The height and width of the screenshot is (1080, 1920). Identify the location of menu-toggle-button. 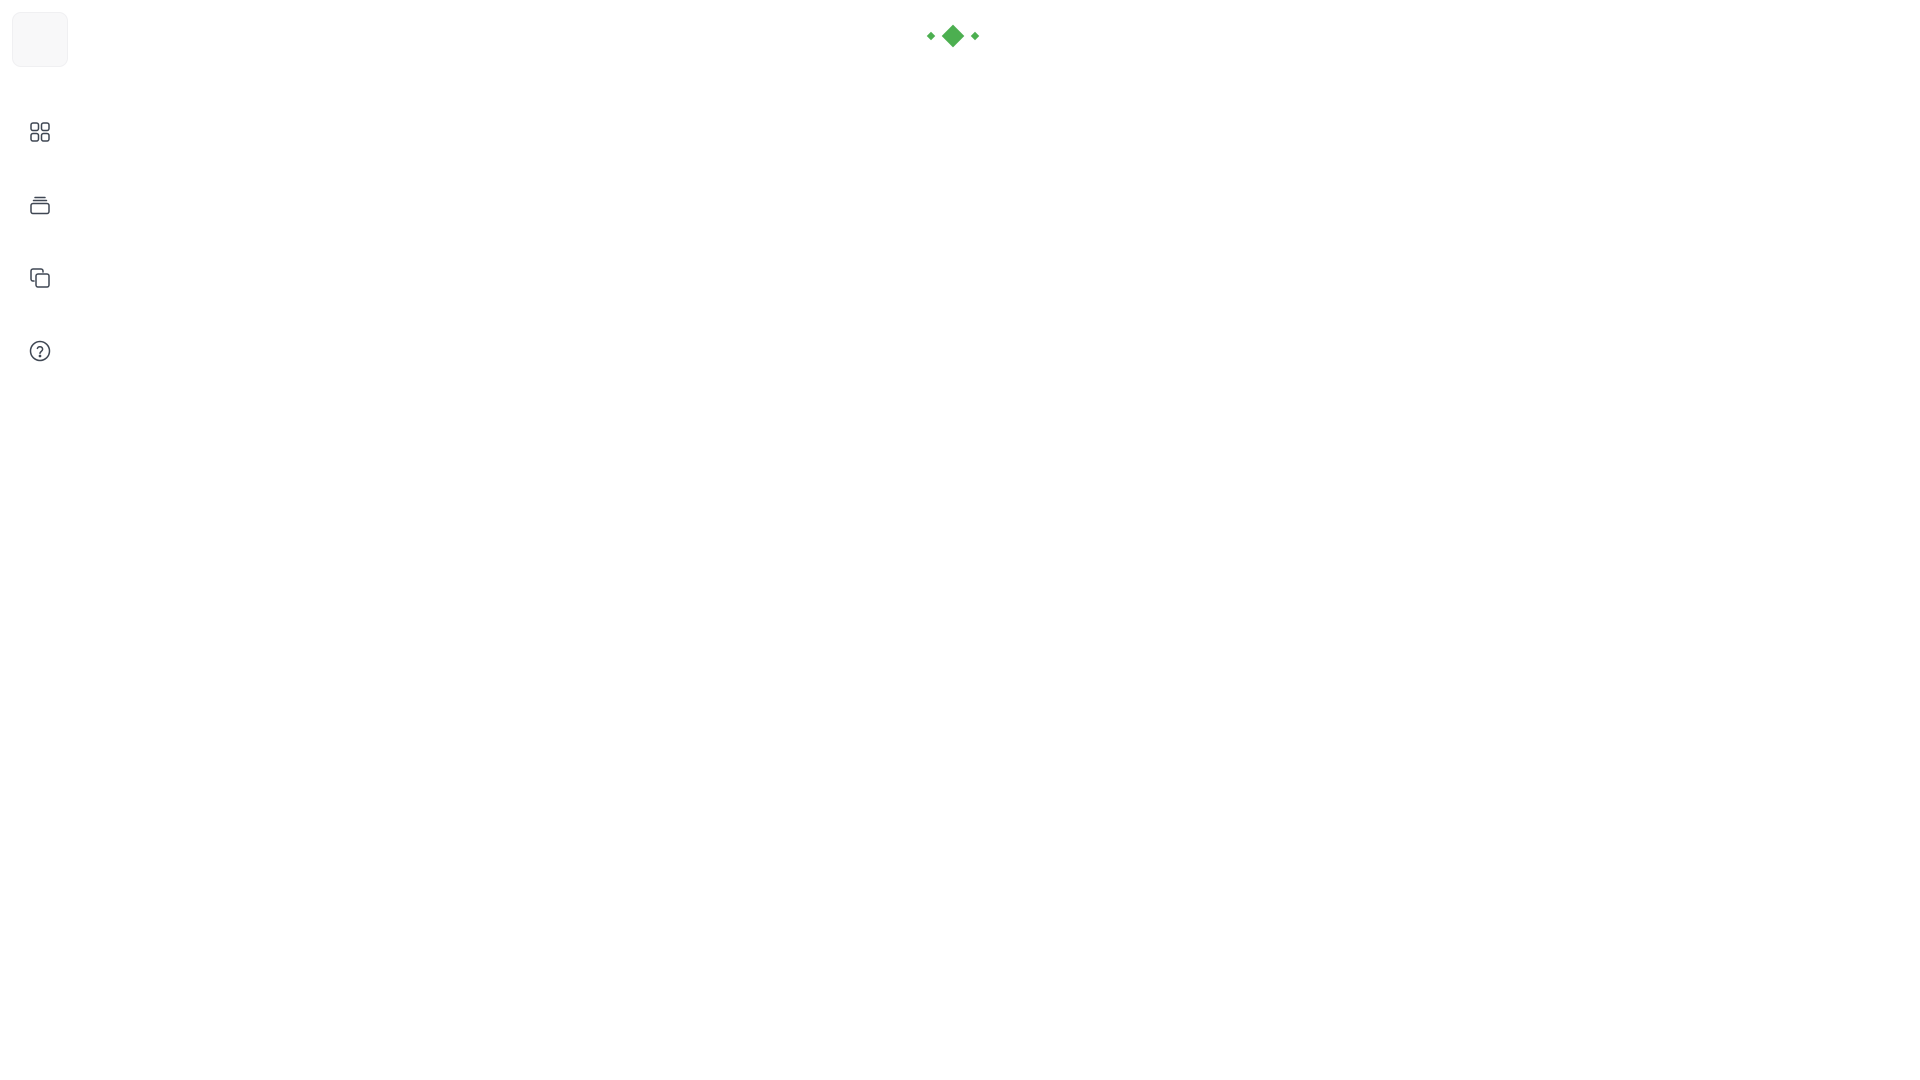
(40, 39).